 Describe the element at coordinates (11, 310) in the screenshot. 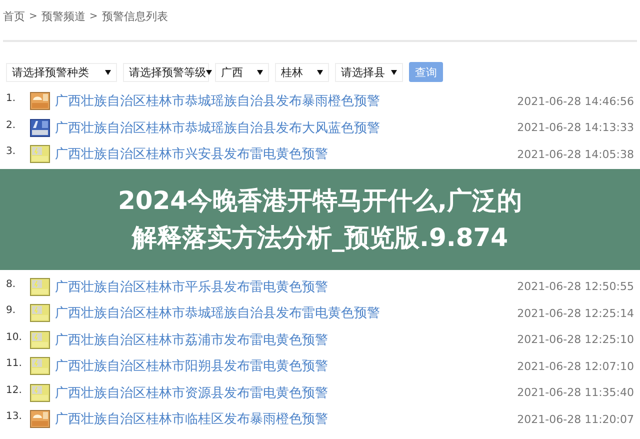

I see `row-number: 9.` at that location.